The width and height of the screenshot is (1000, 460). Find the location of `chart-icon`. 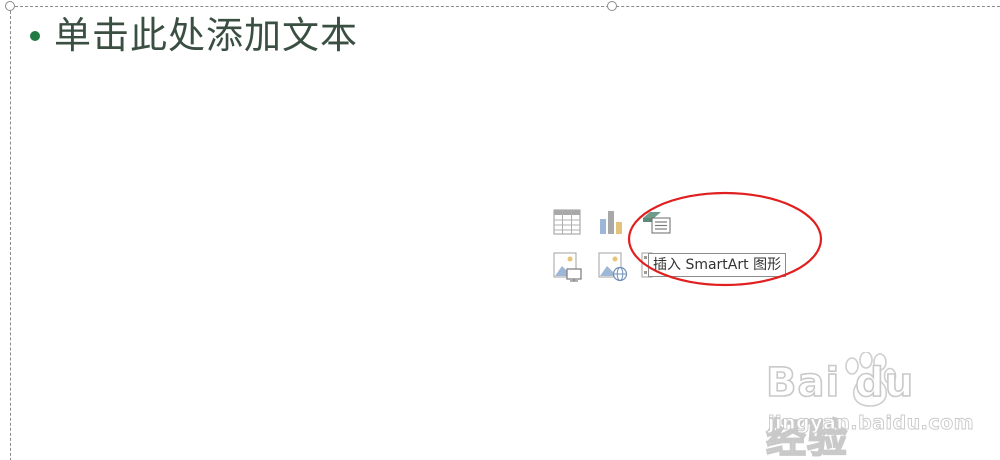

chart-icon is located at coordinates (613, 223).